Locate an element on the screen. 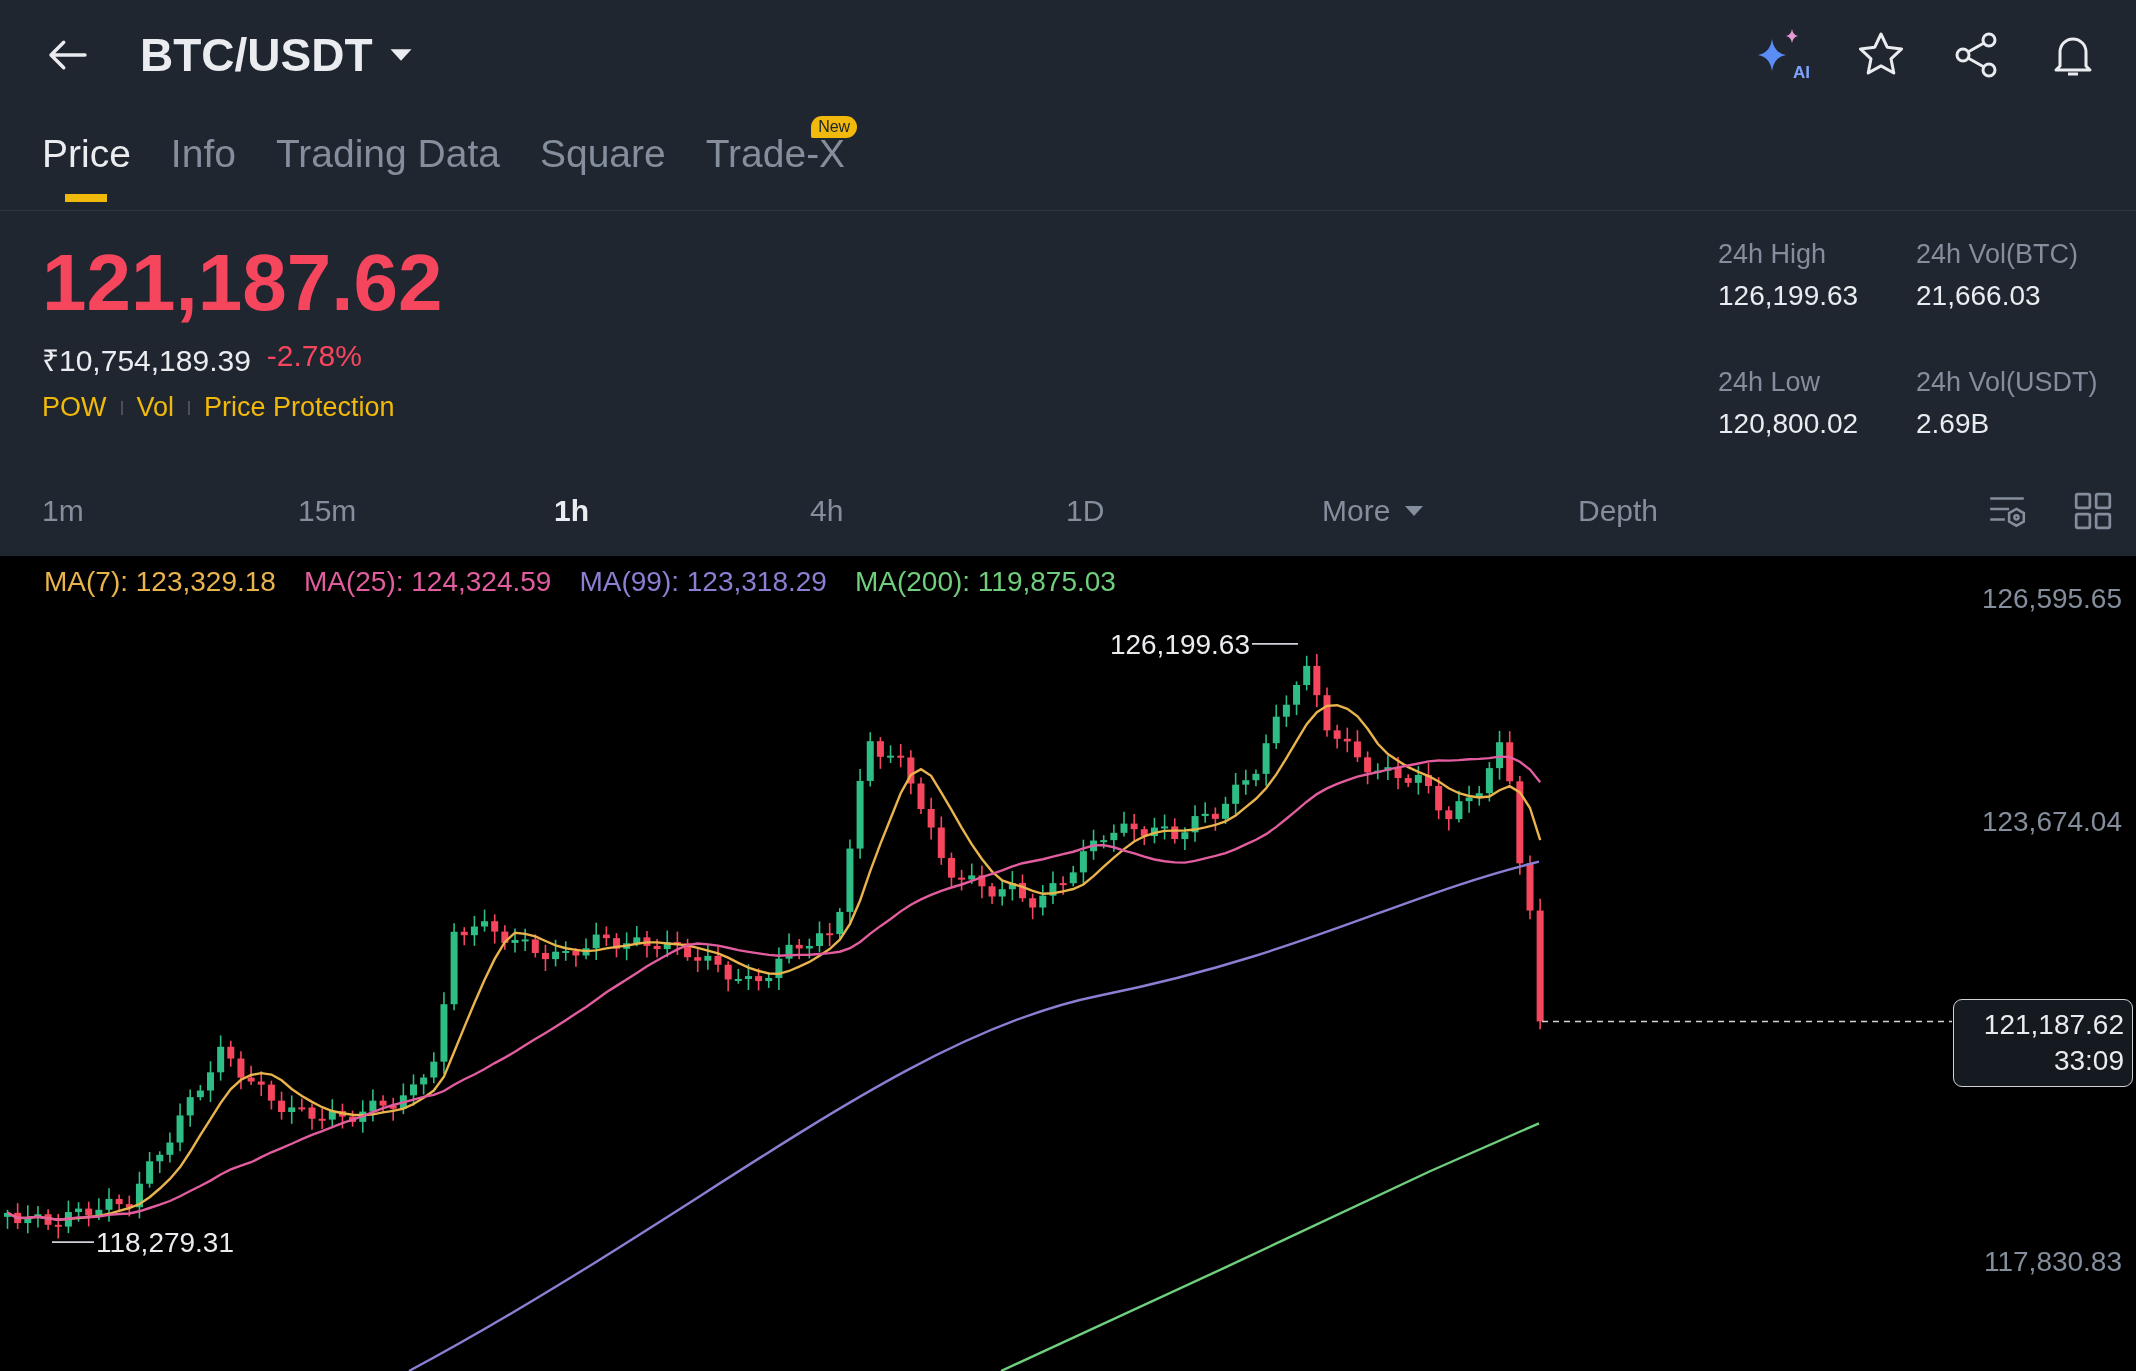 The image size is (2136, 1371). fiat-price: ₹10,754,189.39 is located at coordinates (146, 361).